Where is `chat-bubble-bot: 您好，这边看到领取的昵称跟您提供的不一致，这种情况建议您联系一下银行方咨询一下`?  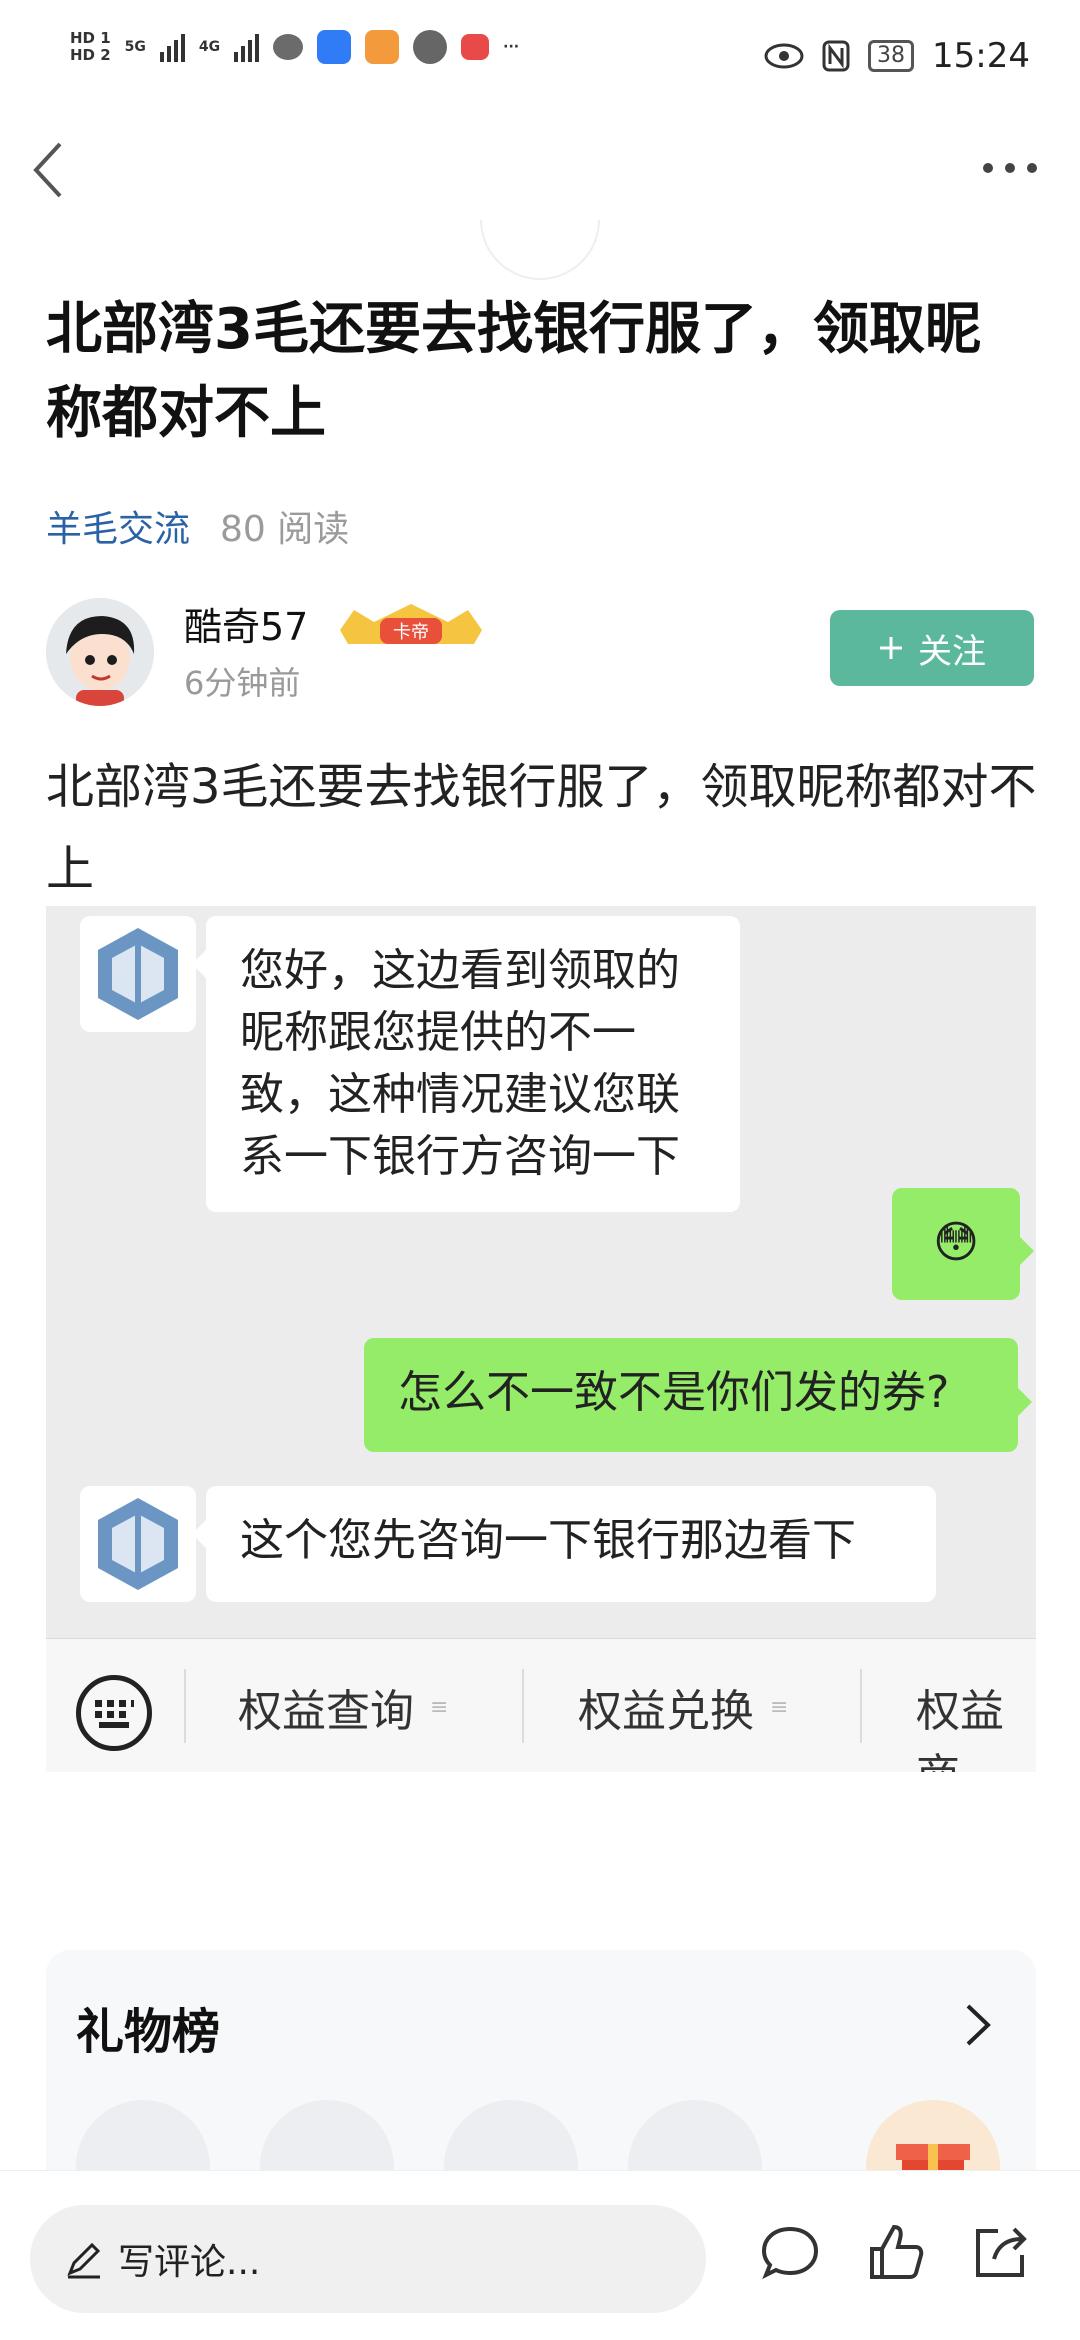 chat-bubble-bot: 您好，这边看到领取的昵称跟您提供的不一致，这种情况建议您联系一下银行方咨询一下 is located at coordinates (466, 1064).